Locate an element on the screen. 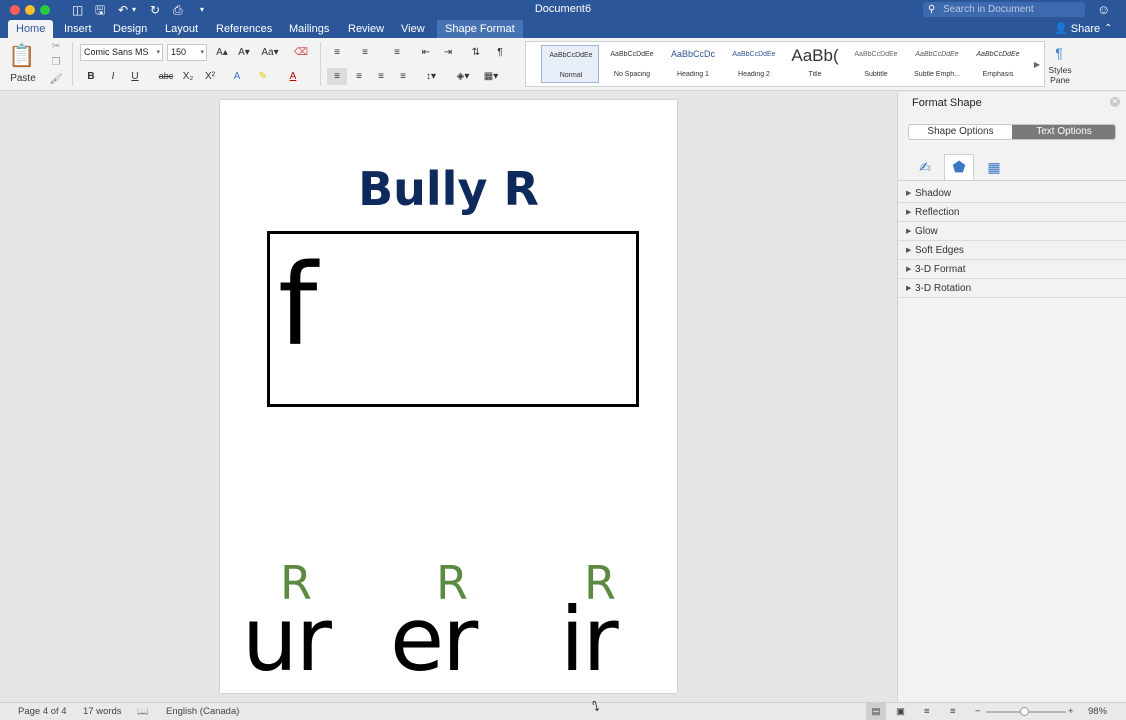 The width and height of the screenshot is (1126, 720). share-button: 👤 Share is located at coordinates (1077, 29).